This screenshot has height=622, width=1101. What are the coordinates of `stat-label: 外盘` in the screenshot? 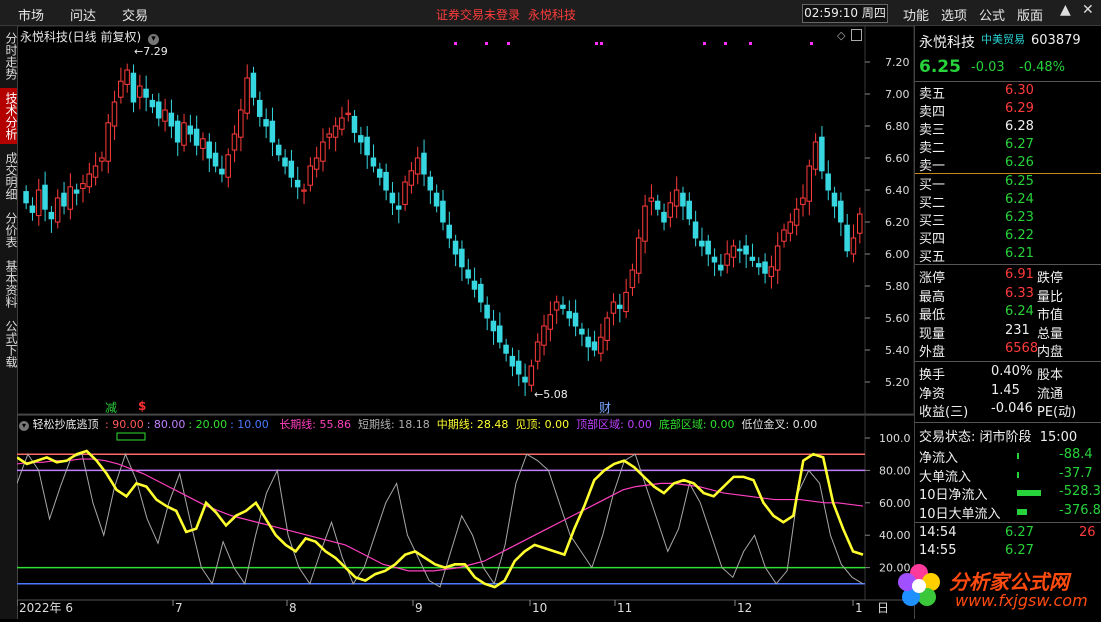 It's located at (932, 352).